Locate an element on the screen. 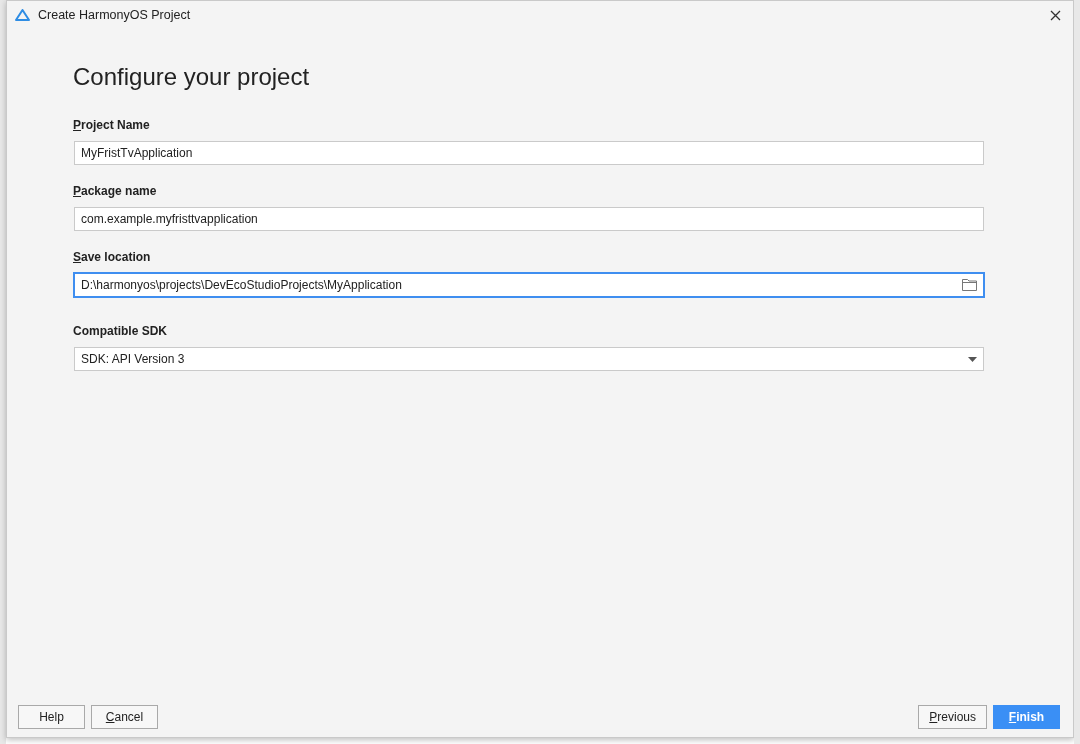 This screenshot has width=1080, height=744. folder-icon is located at coordinates (969, 284).